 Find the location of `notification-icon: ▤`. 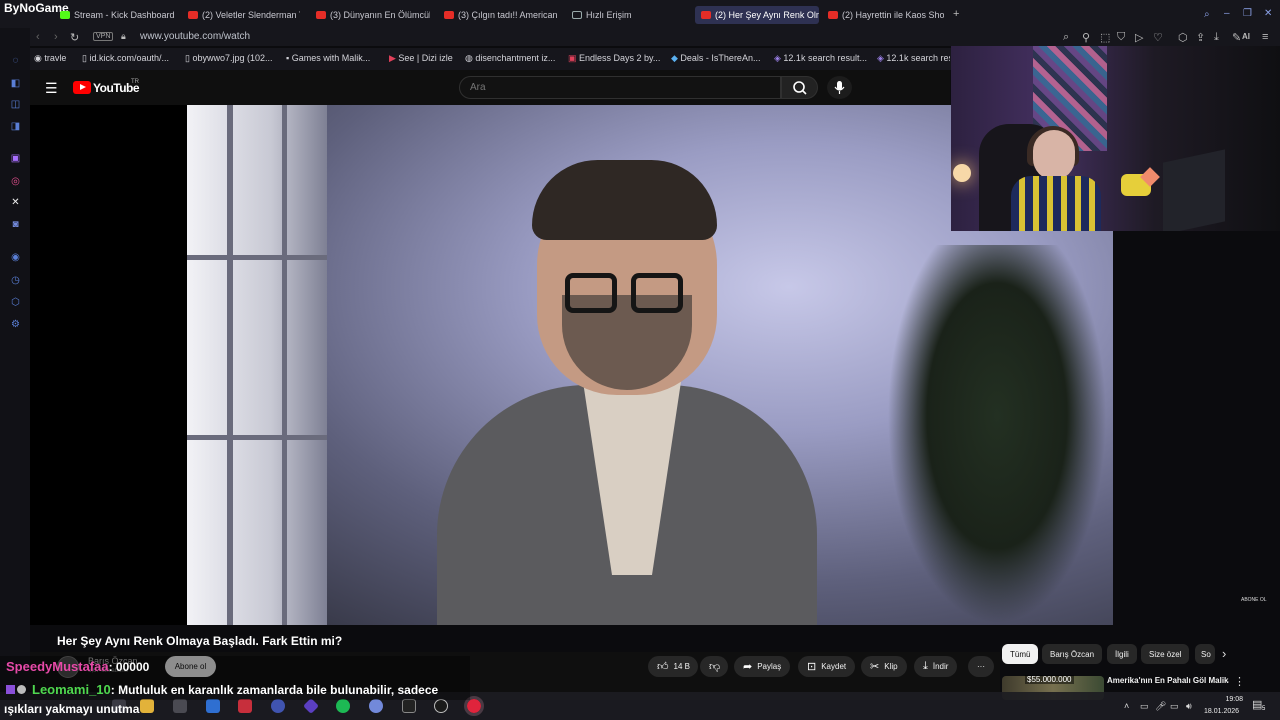

notification-icon: ▤ is located at coordinates (1257, 704).